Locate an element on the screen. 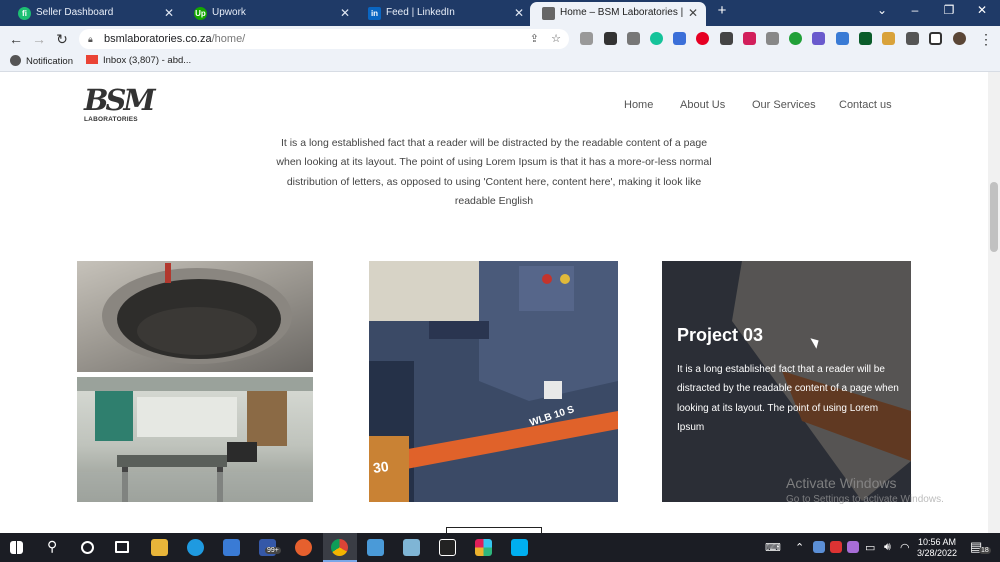 Image resolution: width=1000 pixels, height=562 pixels. windows-taskbar: ⚲ 99+ ⌨ ⌃ ▭ 🔊︎ ◠ 10:56 AM 3/28/2022 ▤ 18 is located at coordinates (500, 547).